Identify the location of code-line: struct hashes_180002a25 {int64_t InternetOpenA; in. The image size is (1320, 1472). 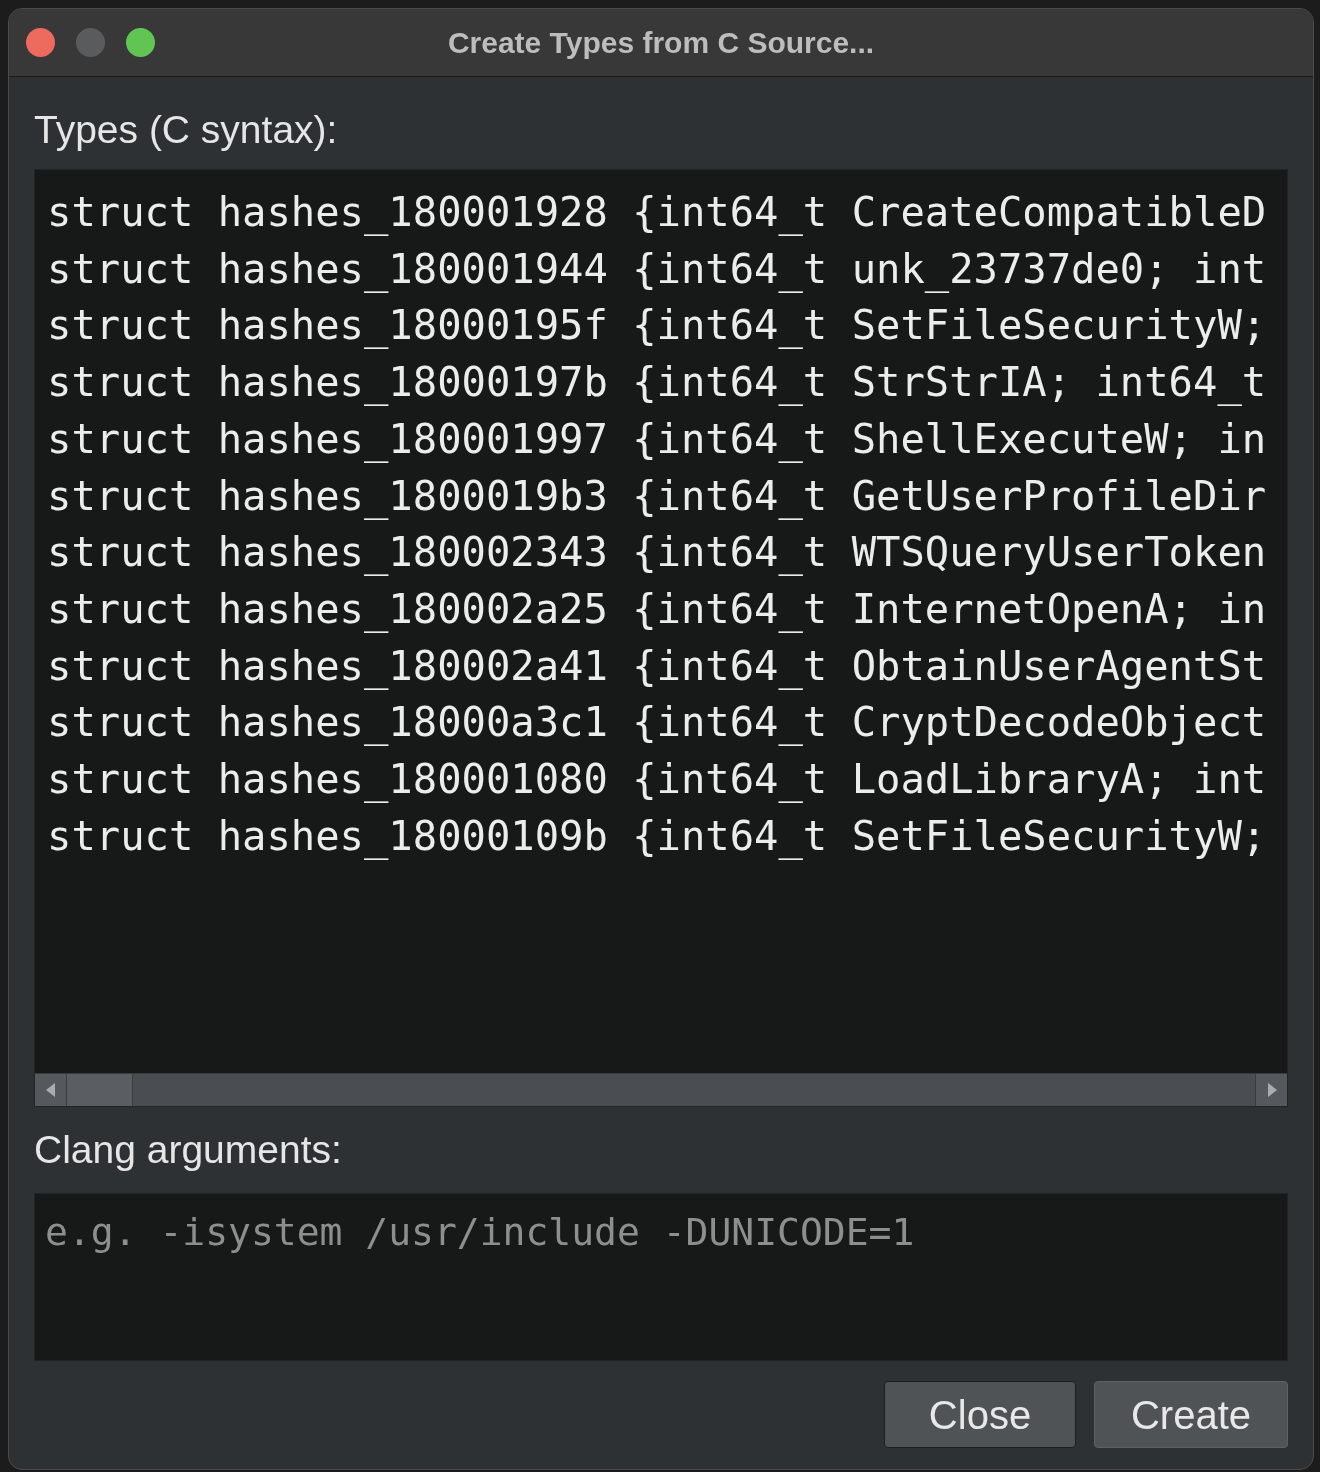
(657, 609).